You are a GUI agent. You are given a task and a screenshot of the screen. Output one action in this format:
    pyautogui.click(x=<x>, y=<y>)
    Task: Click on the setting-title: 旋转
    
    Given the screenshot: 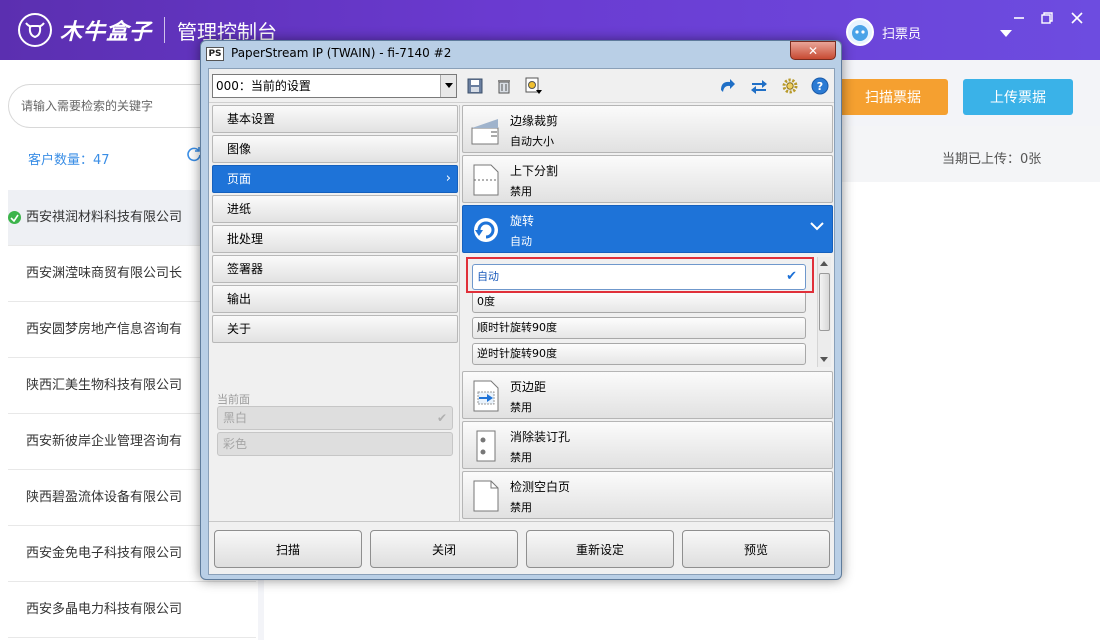 What is the action you would take?
    pyautogui.click(x=522, y=221)
    